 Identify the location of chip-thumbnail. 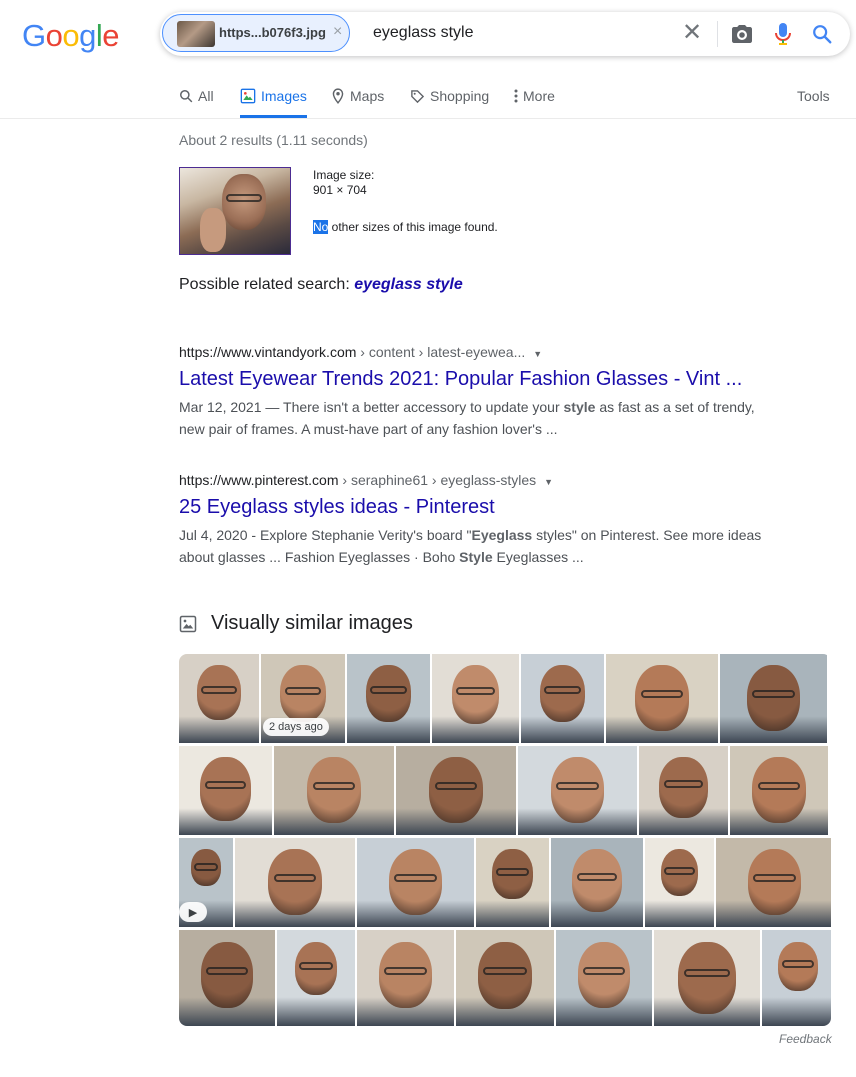
(196, 34).